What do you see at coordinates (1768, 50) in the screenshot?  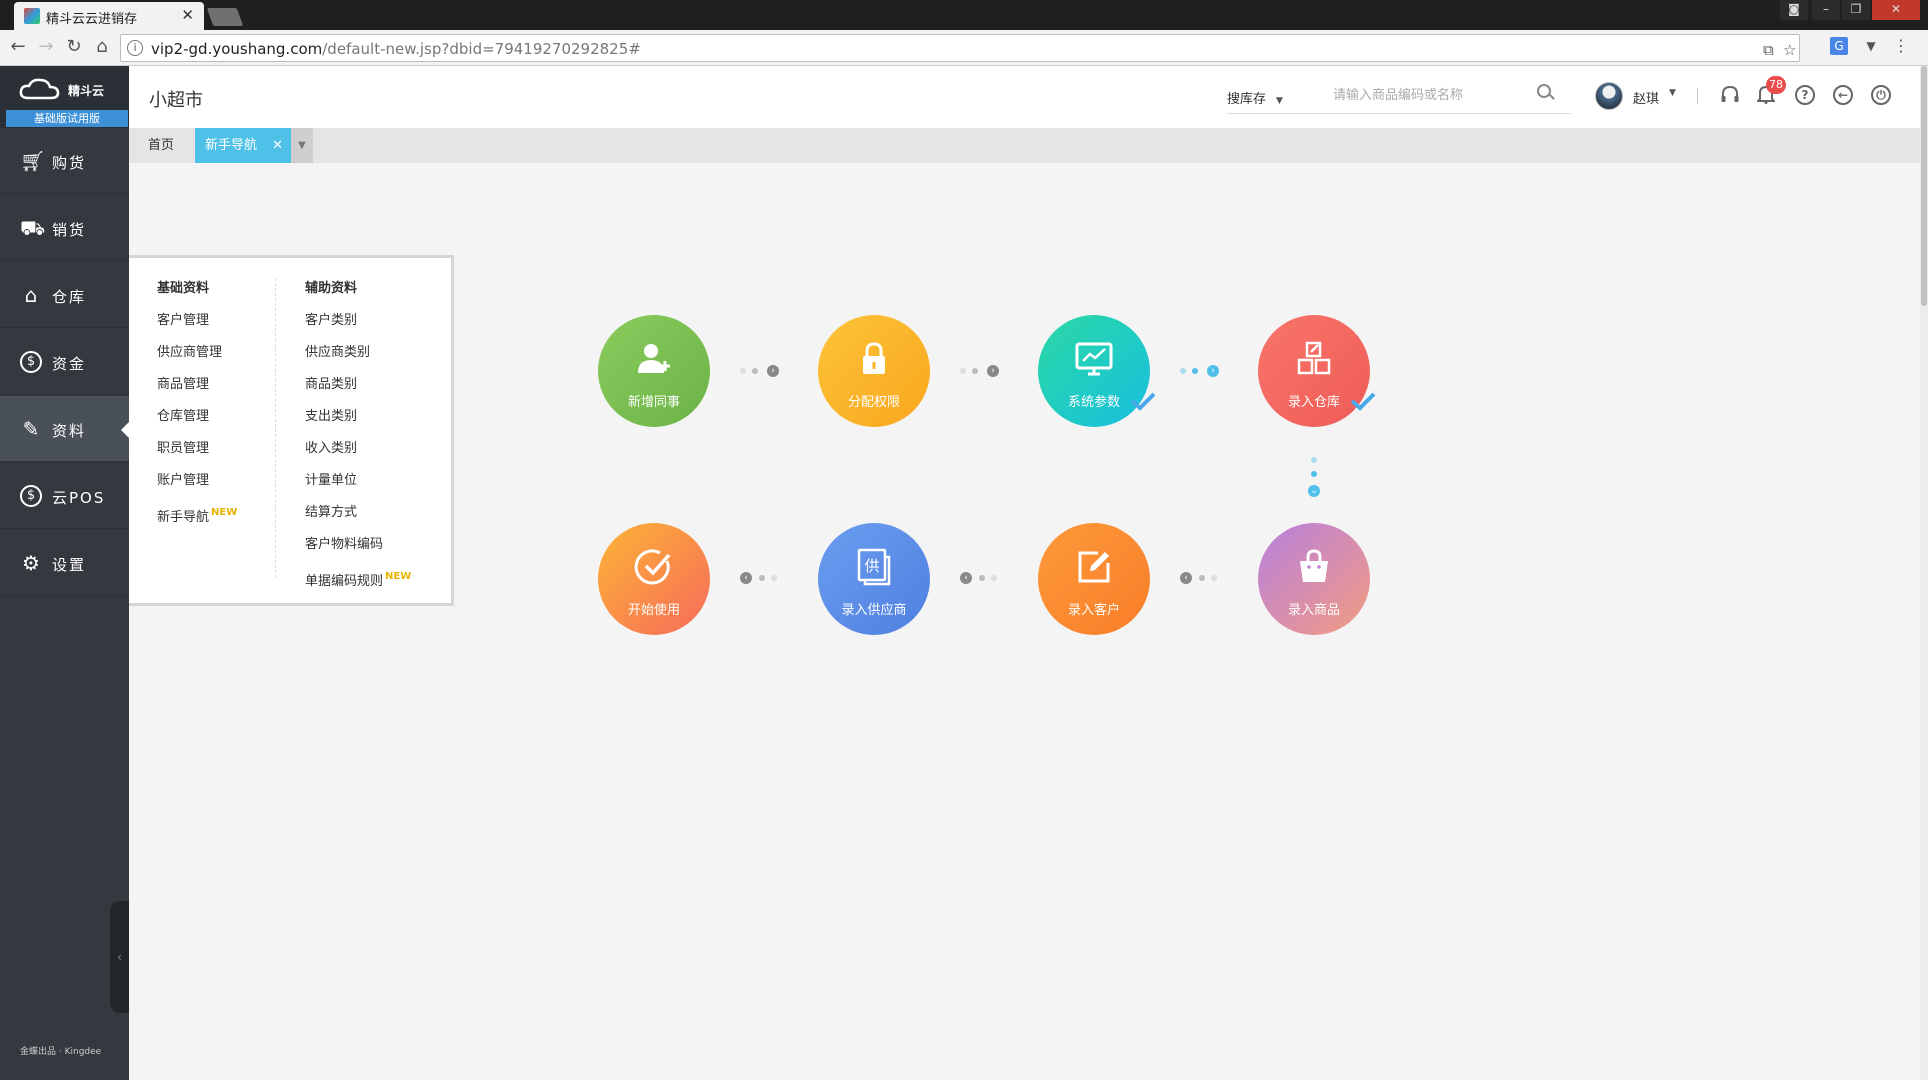 I see `translate-icon: ⧉` at bounding box center [1768, 50].